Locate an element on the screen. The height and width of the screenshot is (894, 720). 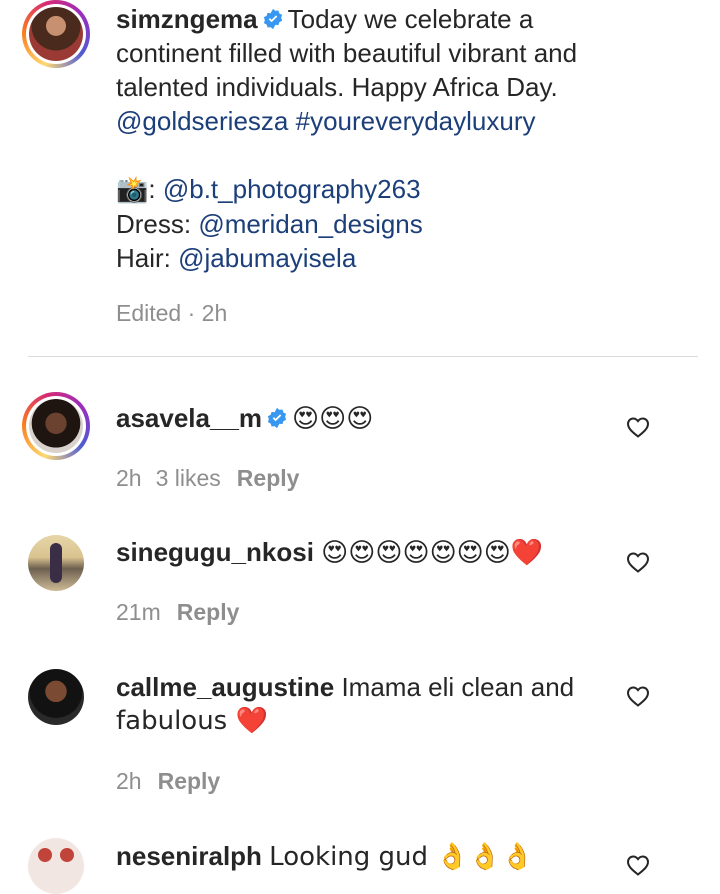
comment-username: asavela__m is located at coordinates (189, 418).